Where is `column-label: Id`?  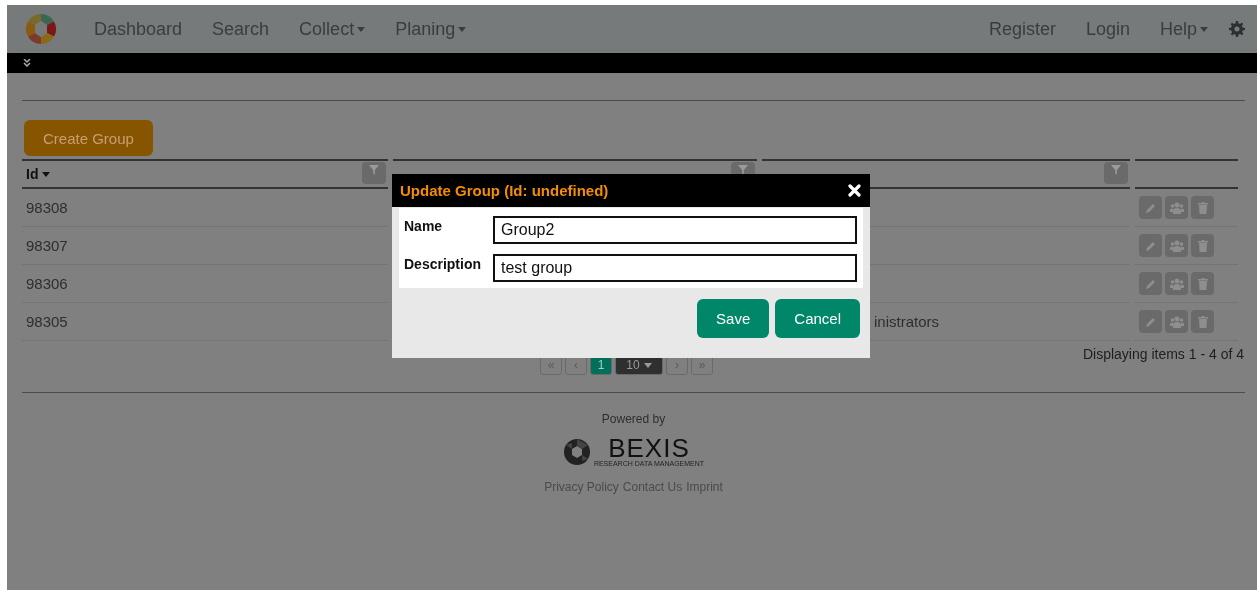 column-label: Id is located at coordinates (38, 174).